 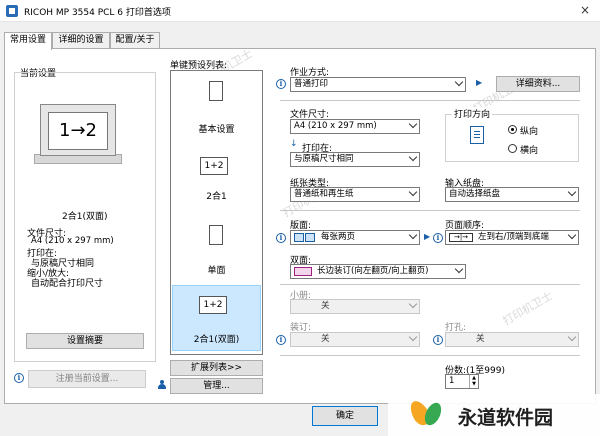 What do you see at coordinates (67, 284) in the screenshot?
I see `zoom-value: 自动配合打印尺寸` at bounding box center [67, 284].